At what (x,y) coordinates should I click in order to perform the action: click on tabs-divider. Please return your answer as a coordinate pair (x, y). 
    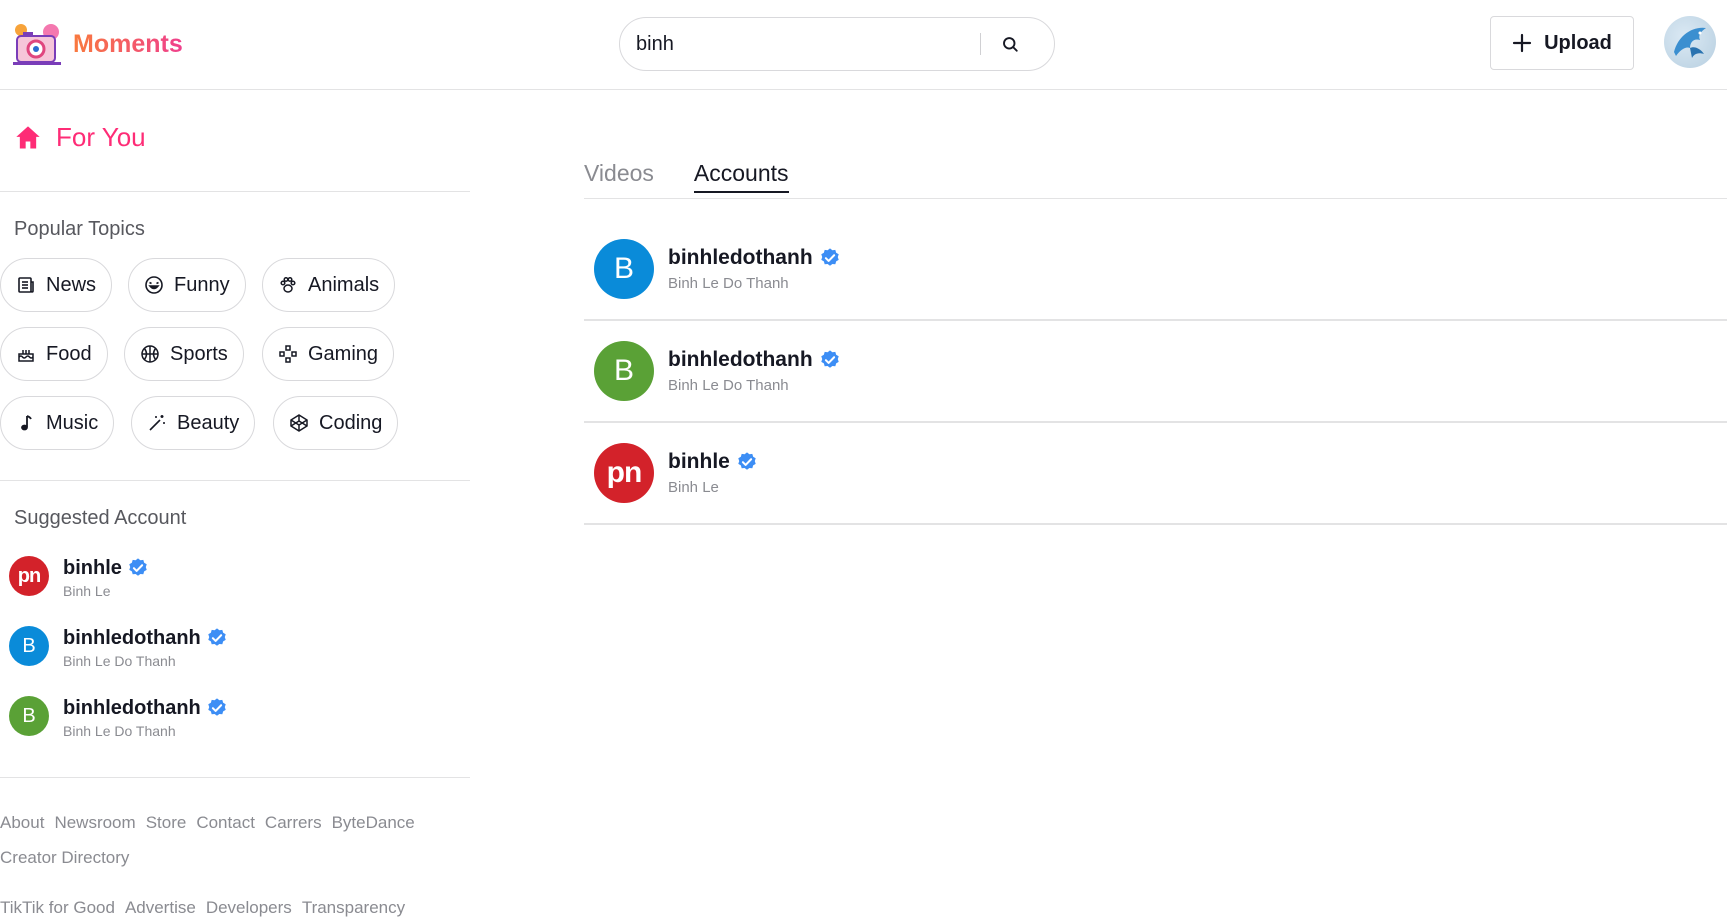
    Looking at the image, I should click on (1155, 198).